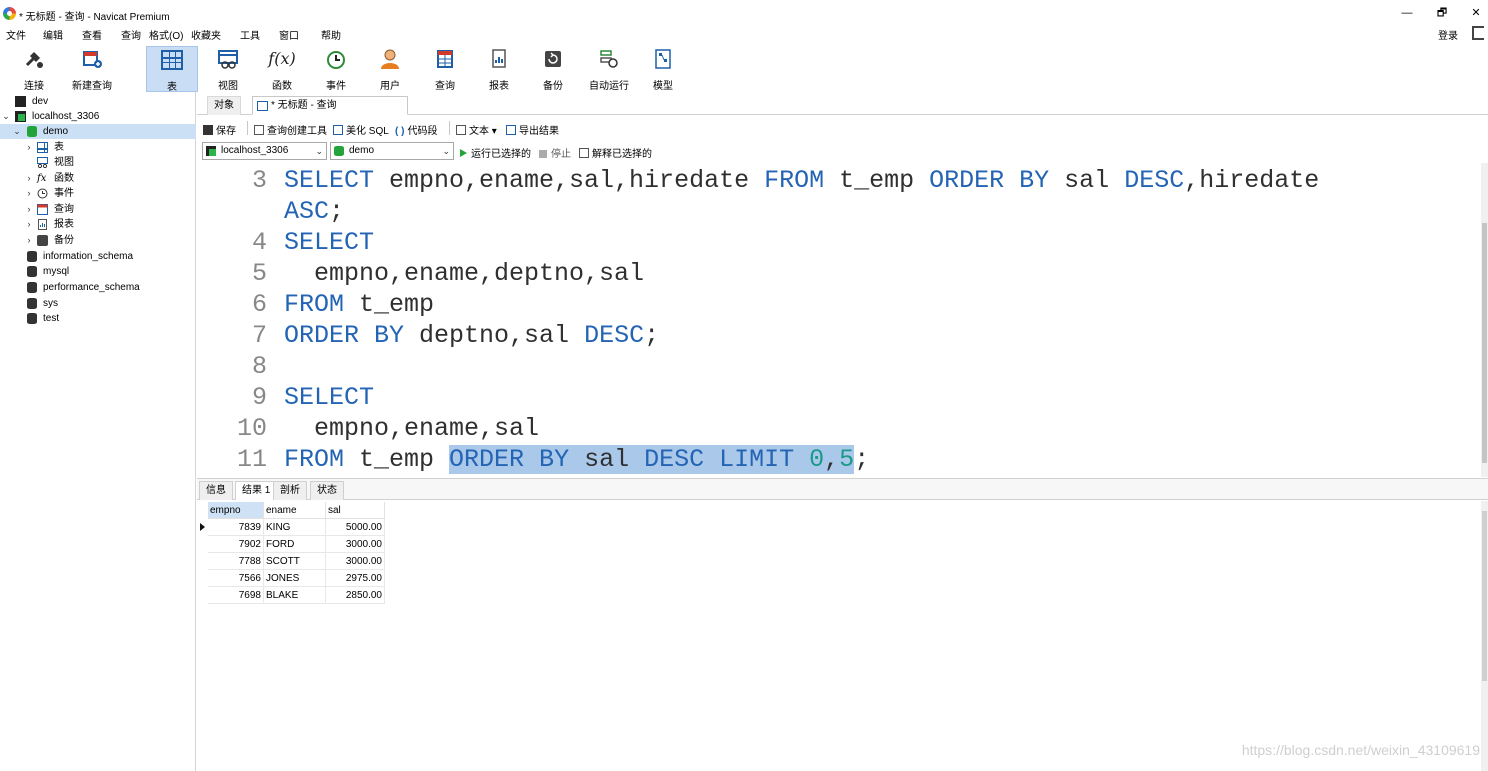 Image resolution: width=1488 pixels, height=771 pixels. What do you see at coordinates (34, 69) in the screenshot?
I see `connect-button: 连接` at bounding box center [34, 69].